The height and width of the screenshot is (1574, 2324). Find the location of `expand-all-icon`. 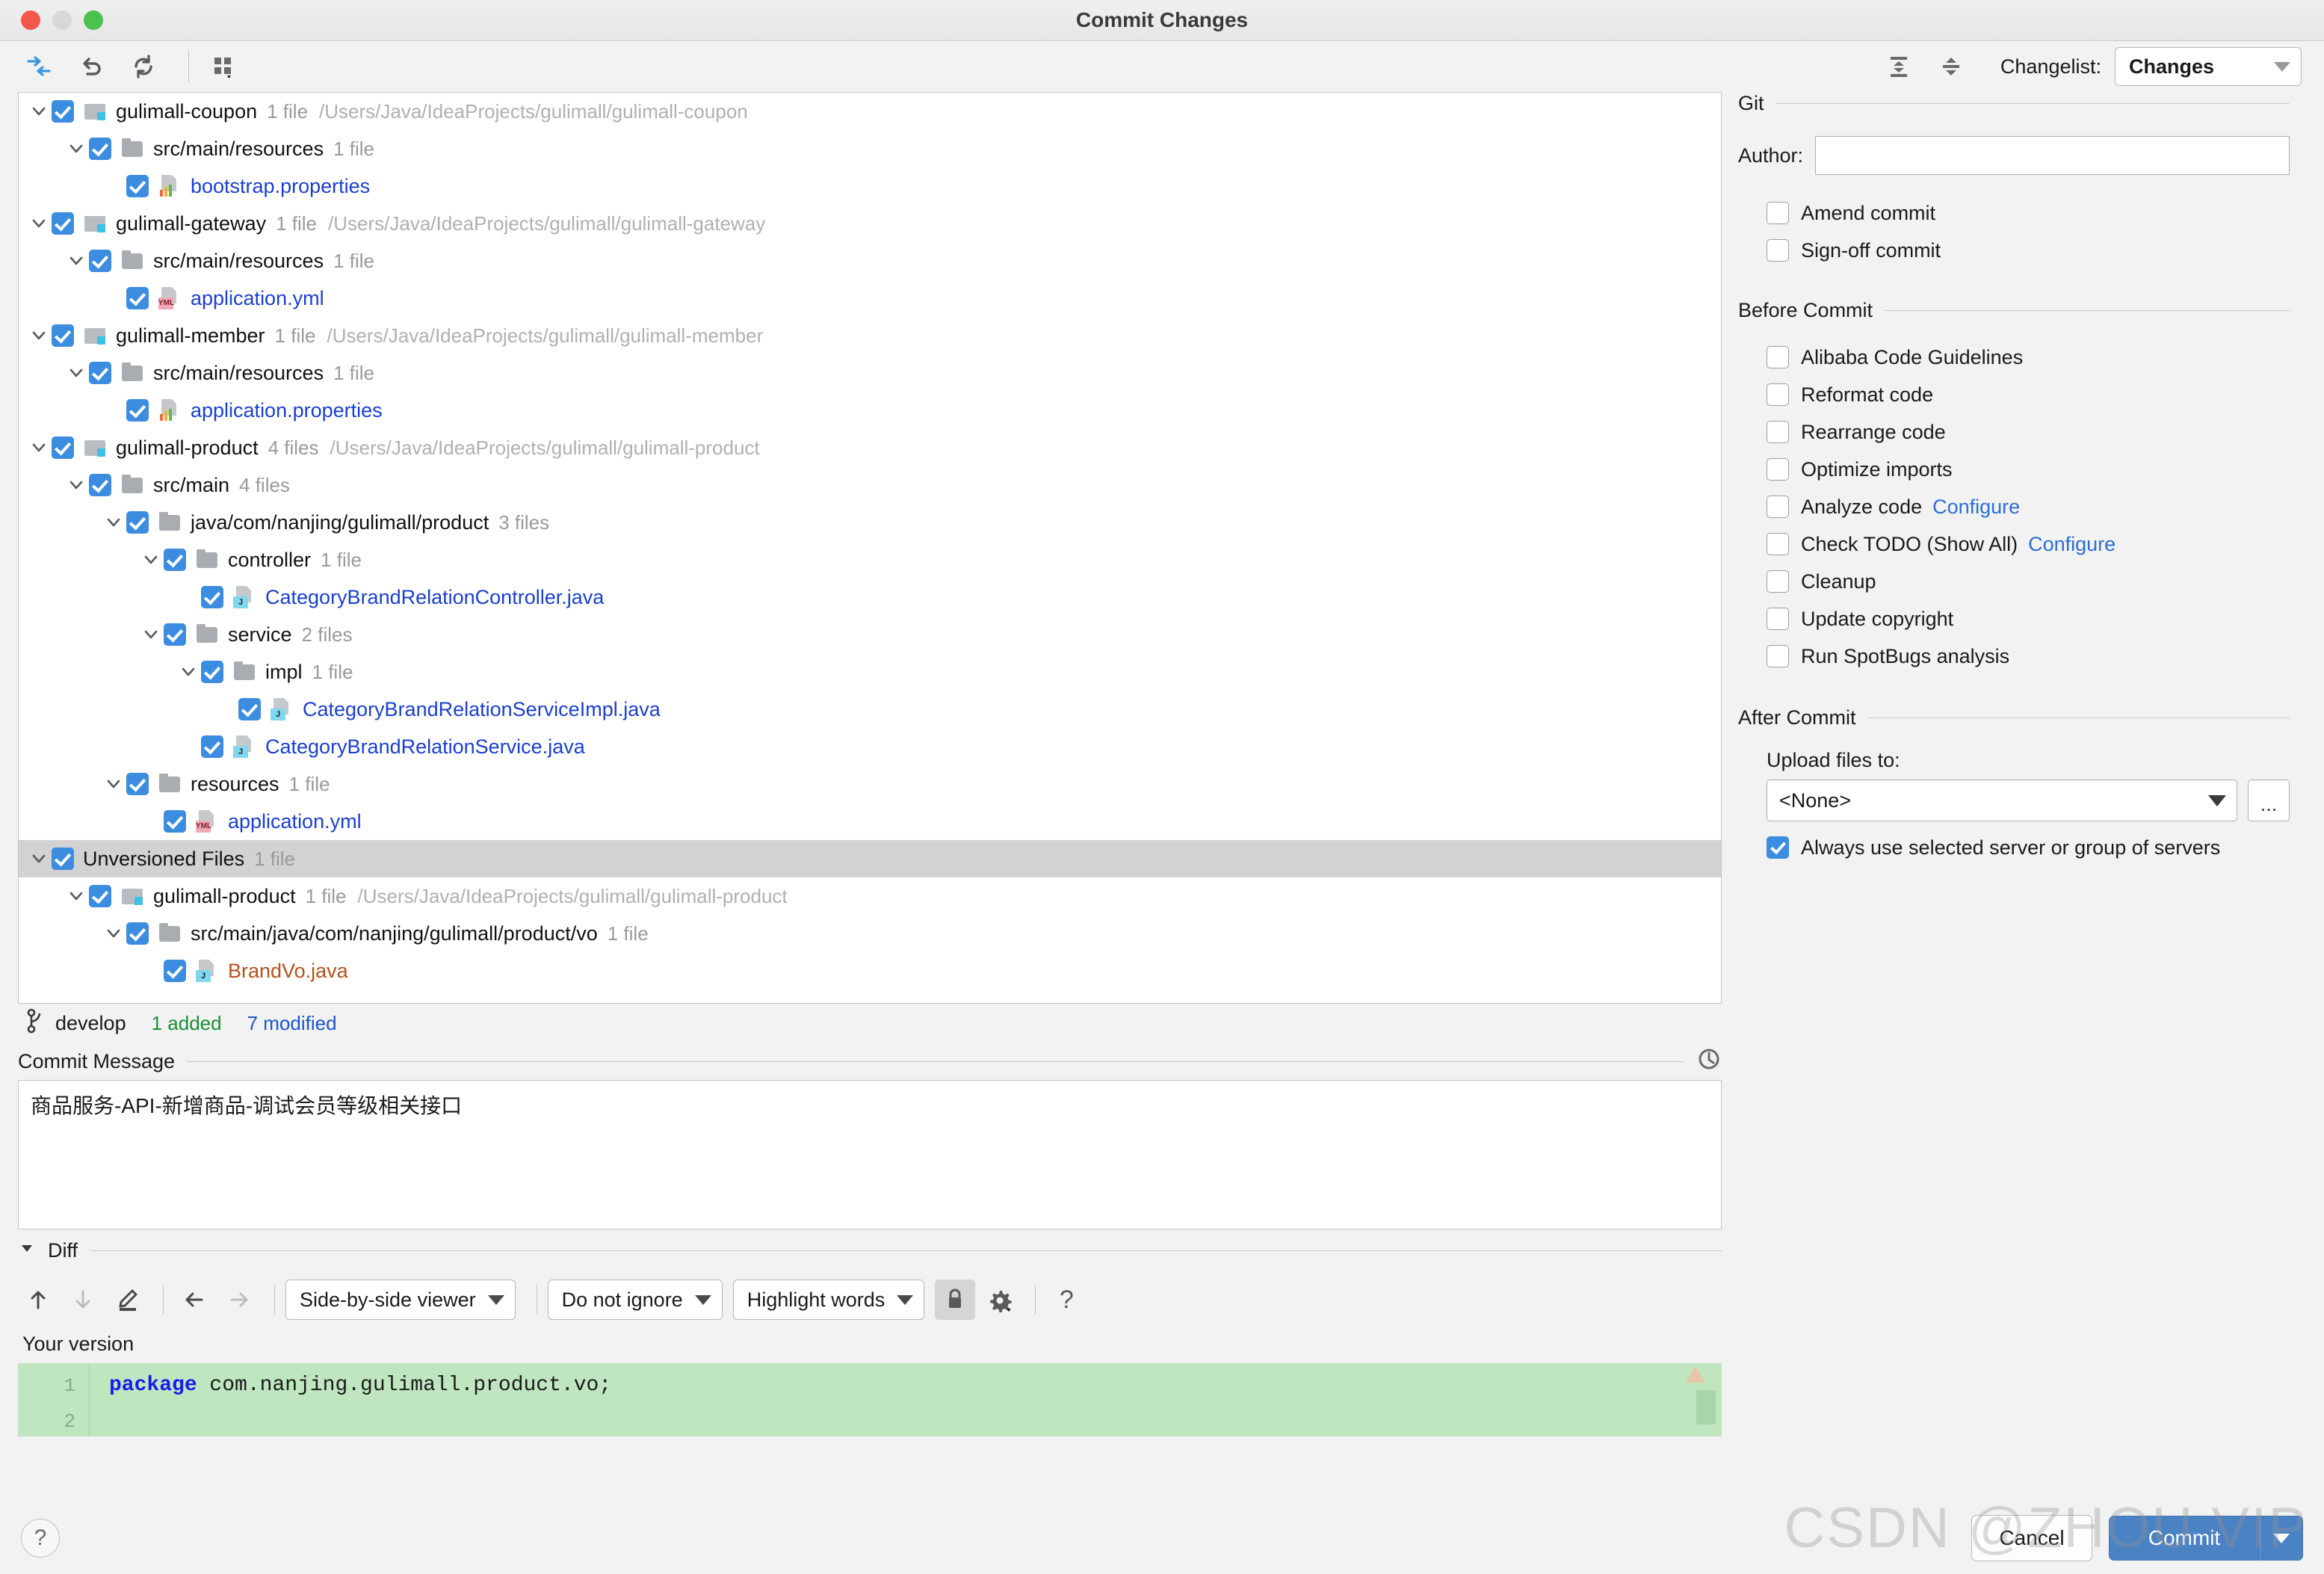

expand-all-icon is located at coordinates (1899, 66).